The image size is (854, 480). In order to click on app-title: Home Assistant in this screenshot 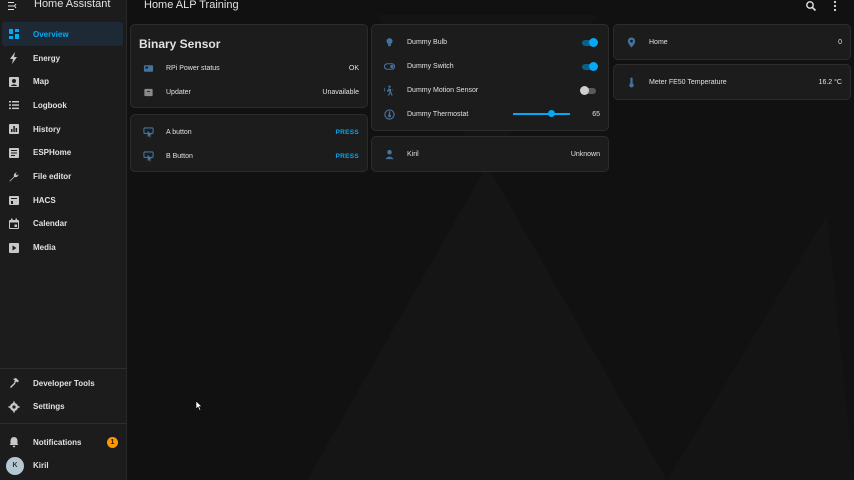, I will do `click(72, 5)`.